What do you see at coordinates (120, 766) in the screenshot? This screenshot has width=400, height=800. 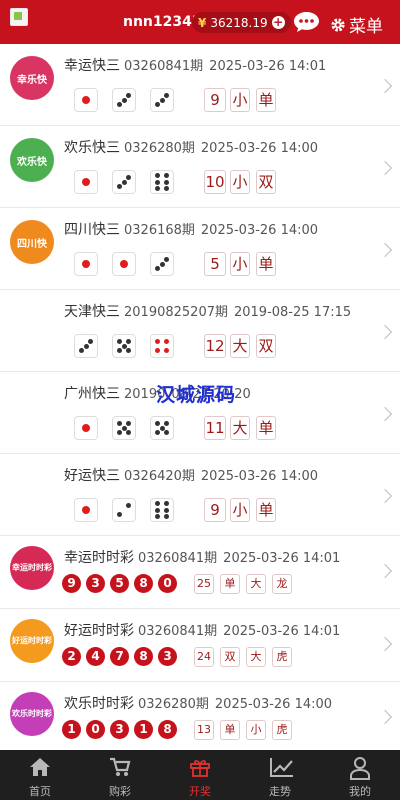 I see `cart-icon` at bounding box center [120, 766].